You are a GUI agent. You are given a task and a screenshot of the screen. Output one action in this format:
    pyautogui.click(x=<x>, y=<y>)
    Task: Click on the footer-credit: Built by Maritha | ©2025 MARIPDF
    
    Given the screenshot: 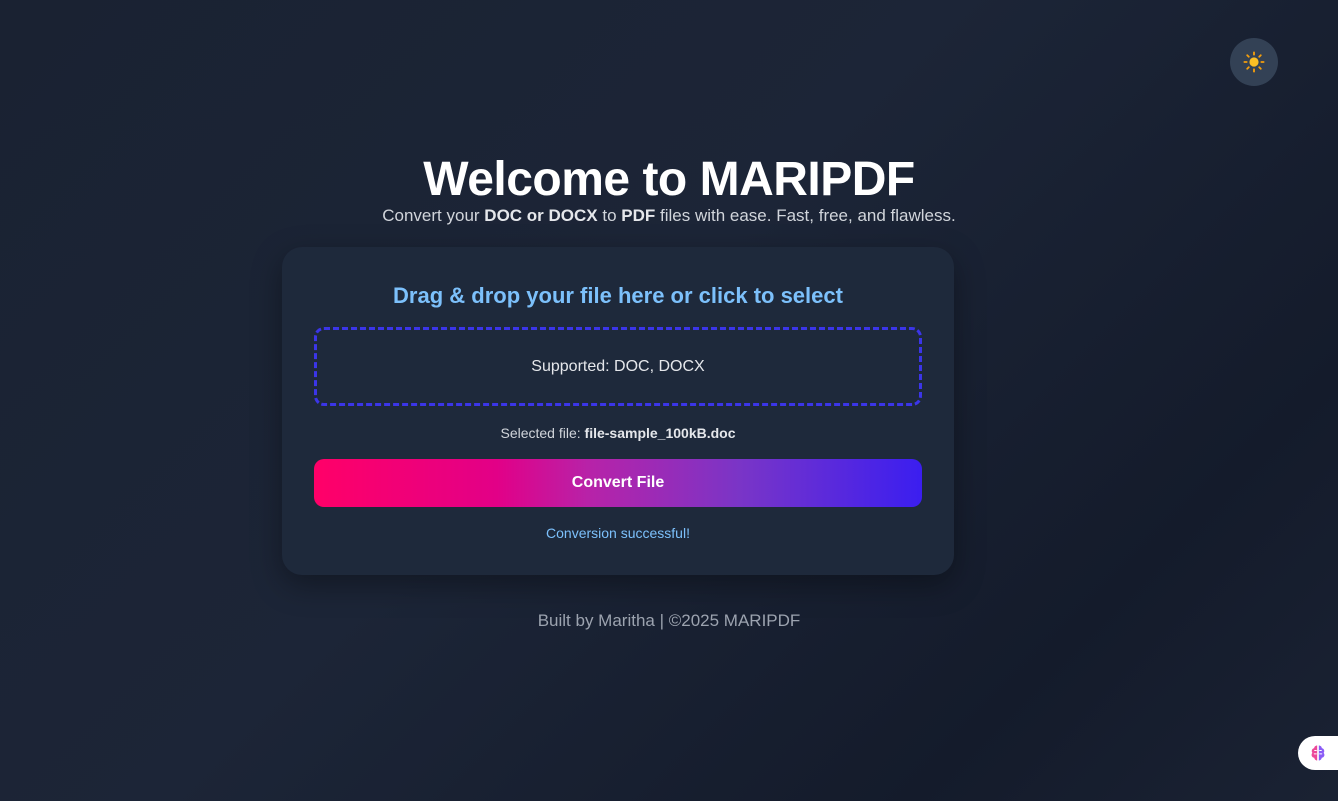 What is the action you would take?
    pyautogui.click(x=669, y=620)
    